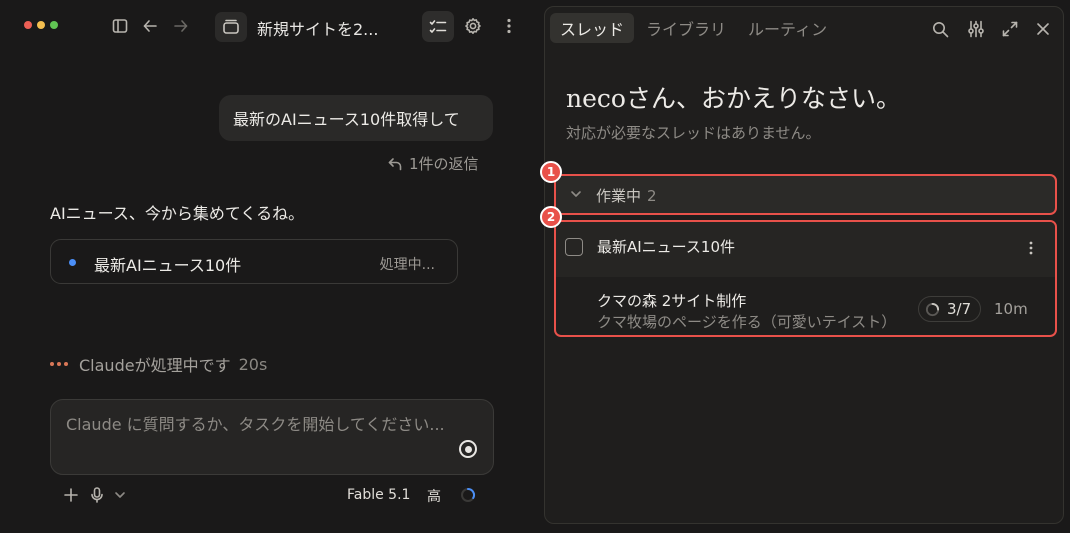  What do you see at coordinates (181, 26) in the screenshot?
I see `arrow-right-icon` at bounding box center [181, 26].